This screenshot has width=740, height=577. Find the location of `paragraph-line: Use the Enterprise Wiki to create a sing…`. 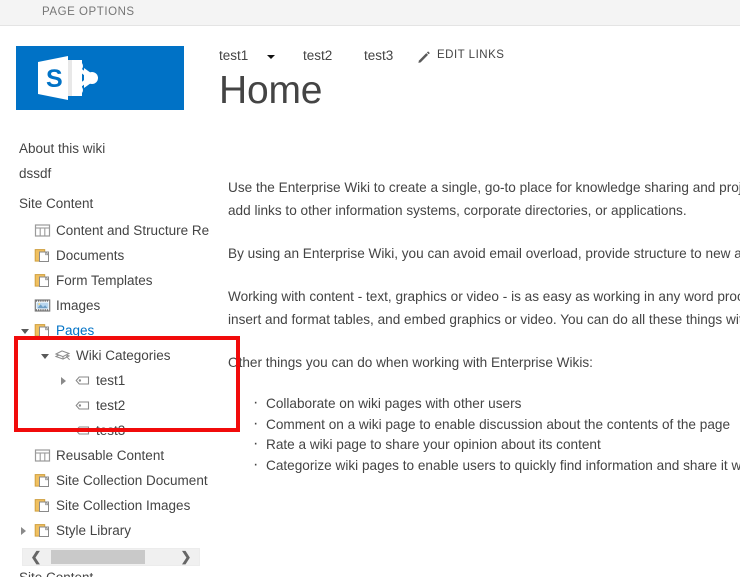

paragraph-line: Use the Enterprise Wiki to create a sing… is located at coordinates (484, 187).